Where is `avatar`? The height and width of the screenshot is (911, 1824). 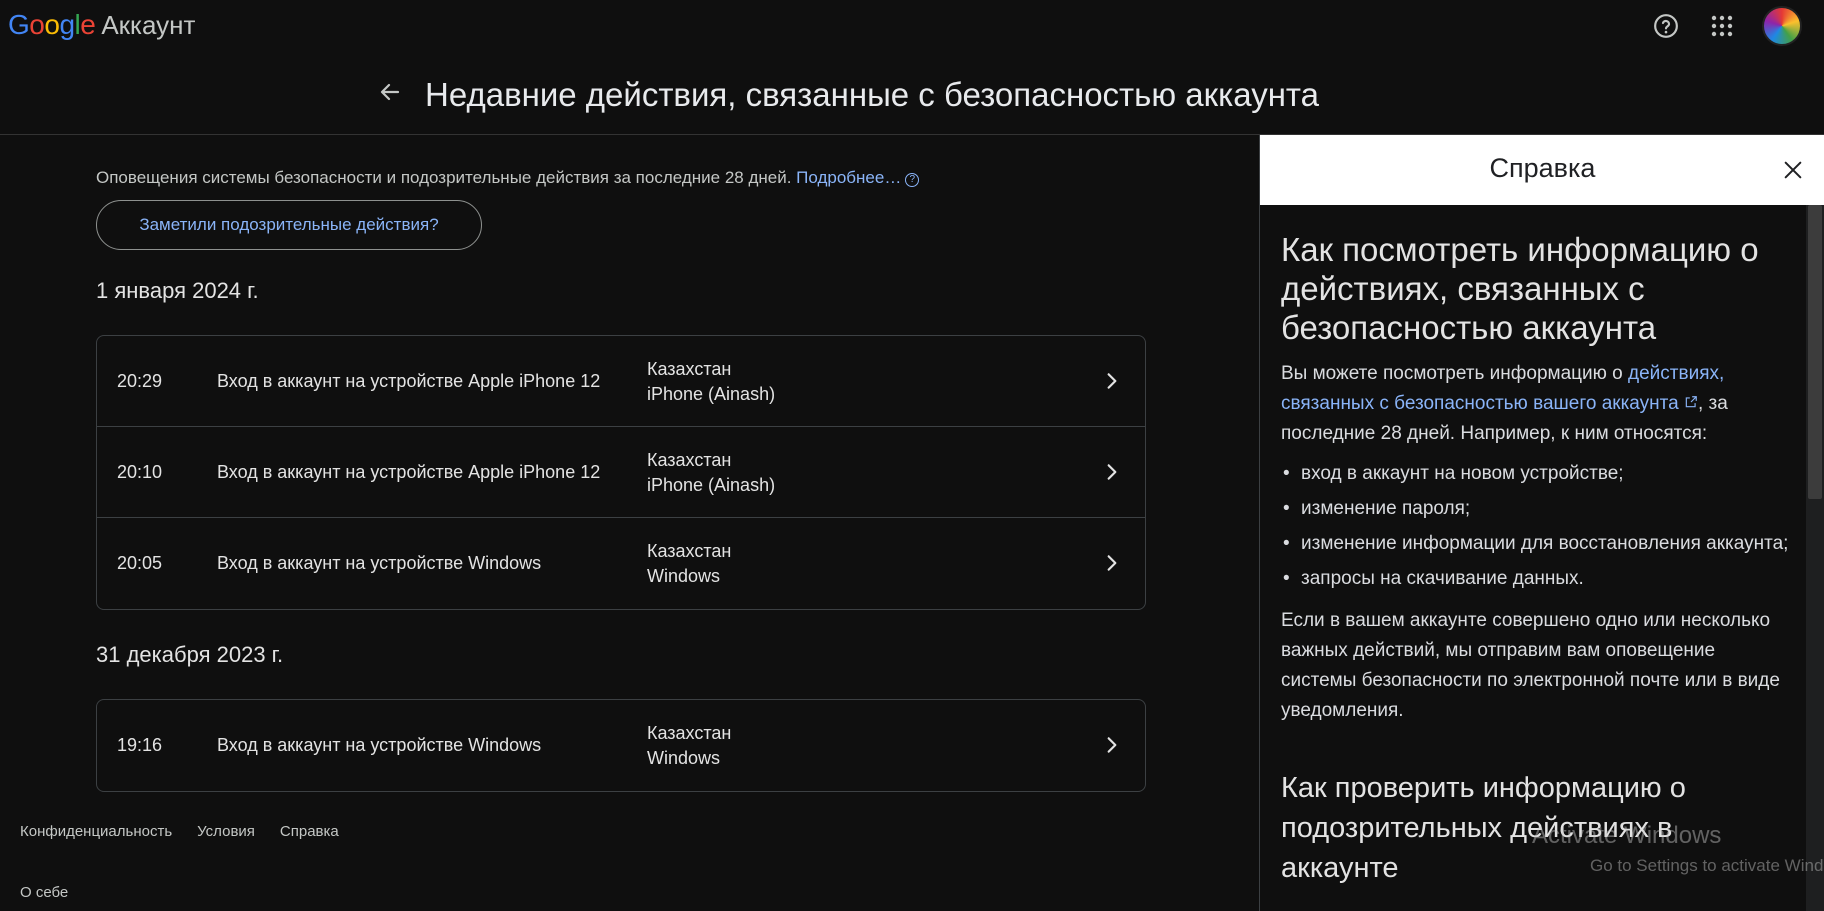 avatar is located at coordinates (1782, 26).